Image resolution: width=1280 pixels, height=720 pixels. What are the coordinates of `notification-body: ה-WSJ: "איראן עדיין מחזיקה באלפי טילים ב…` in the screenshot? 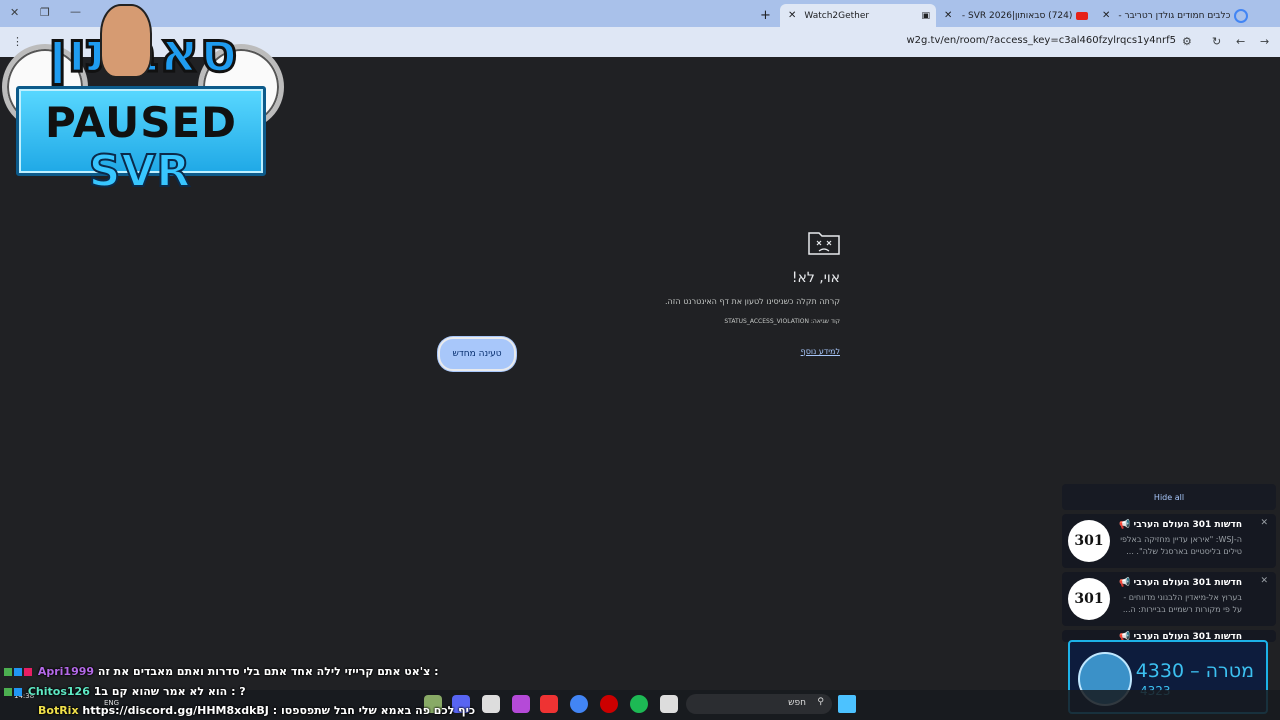 It's located at (1181, 545).